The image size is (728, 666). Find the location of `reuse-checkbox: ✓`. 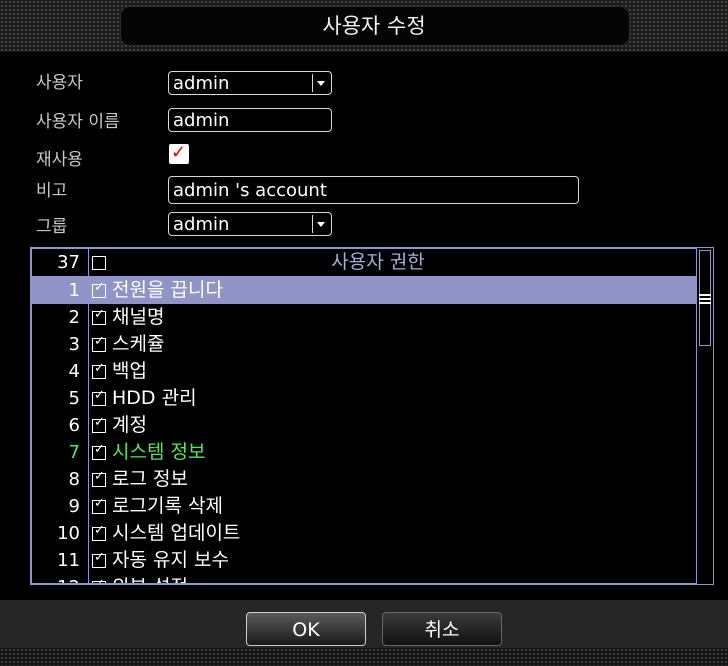

reuse-checkbox: ✓ is located at coordinates (179, 153).